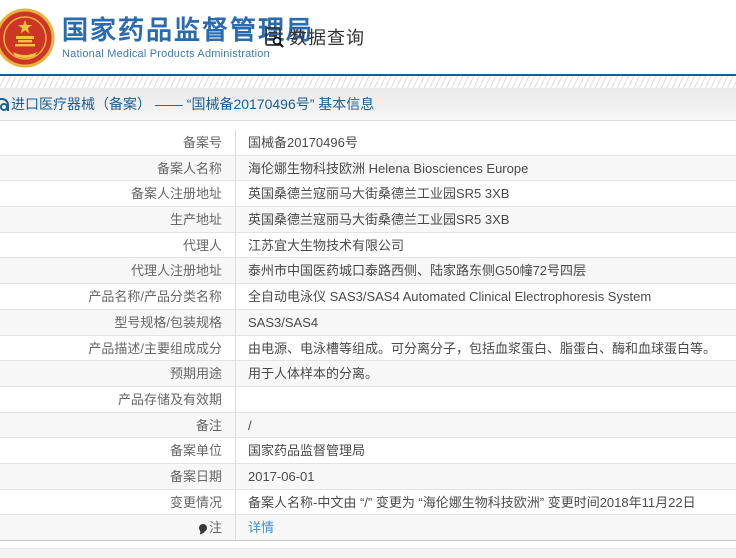 Image resolution: width=736 pixels, height=558 pixels. What do you see at coordinates (118, 245) in the screenshot?
I see `row-label: 代理人` at bounding box center [118, 245].